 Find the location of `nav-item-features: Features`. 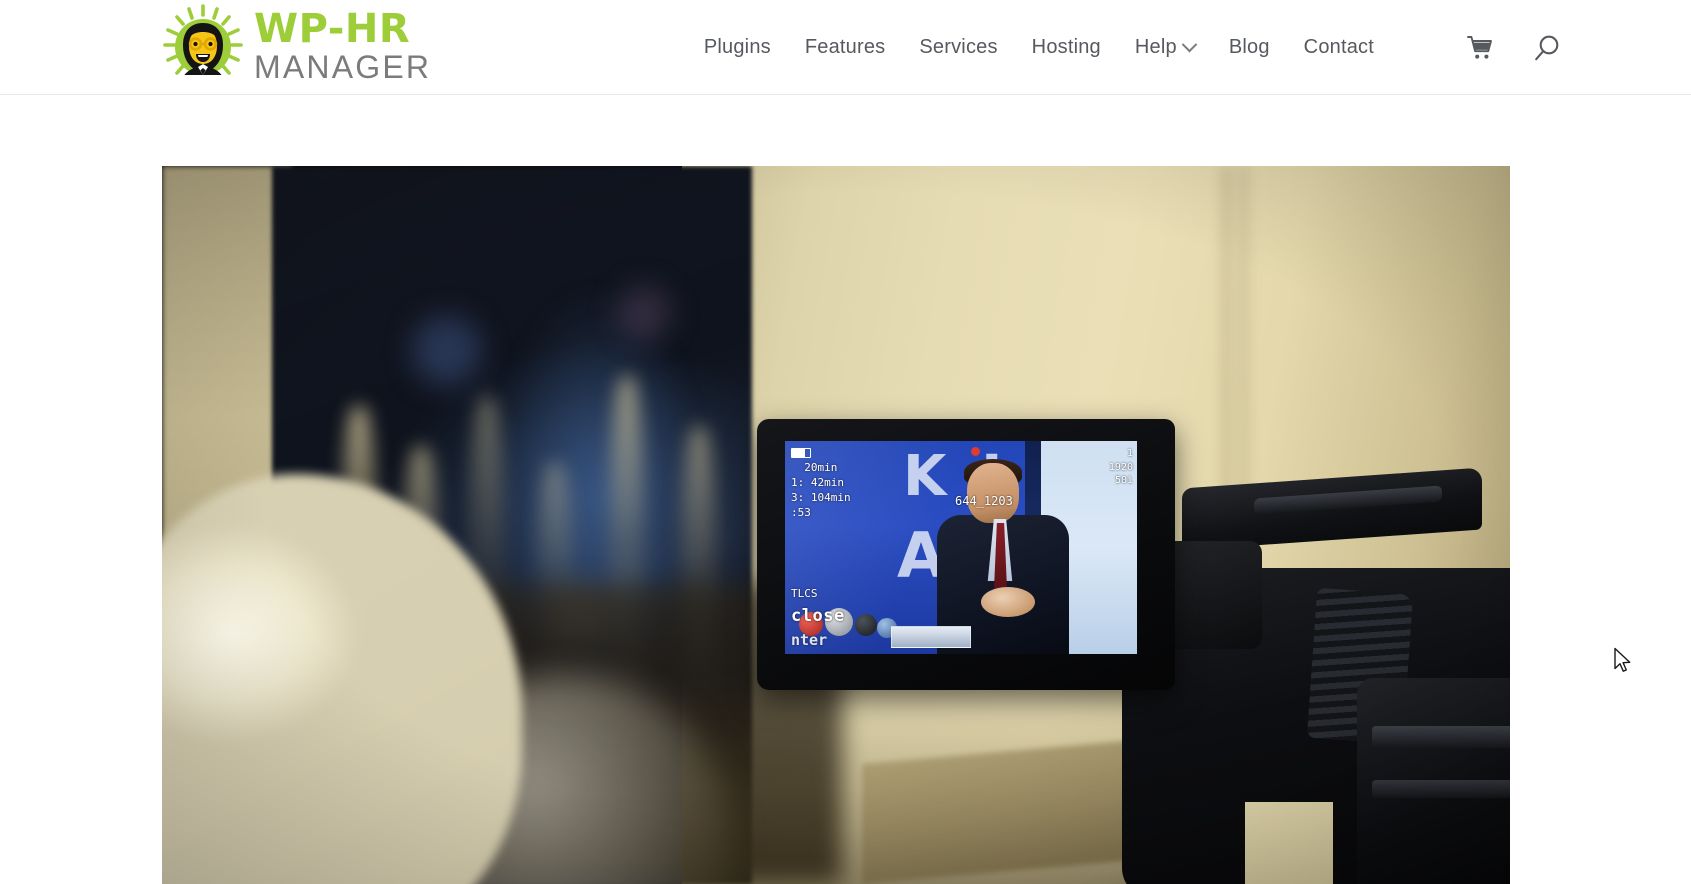

nav-item-features: Features is located at coordinates (845, 47).